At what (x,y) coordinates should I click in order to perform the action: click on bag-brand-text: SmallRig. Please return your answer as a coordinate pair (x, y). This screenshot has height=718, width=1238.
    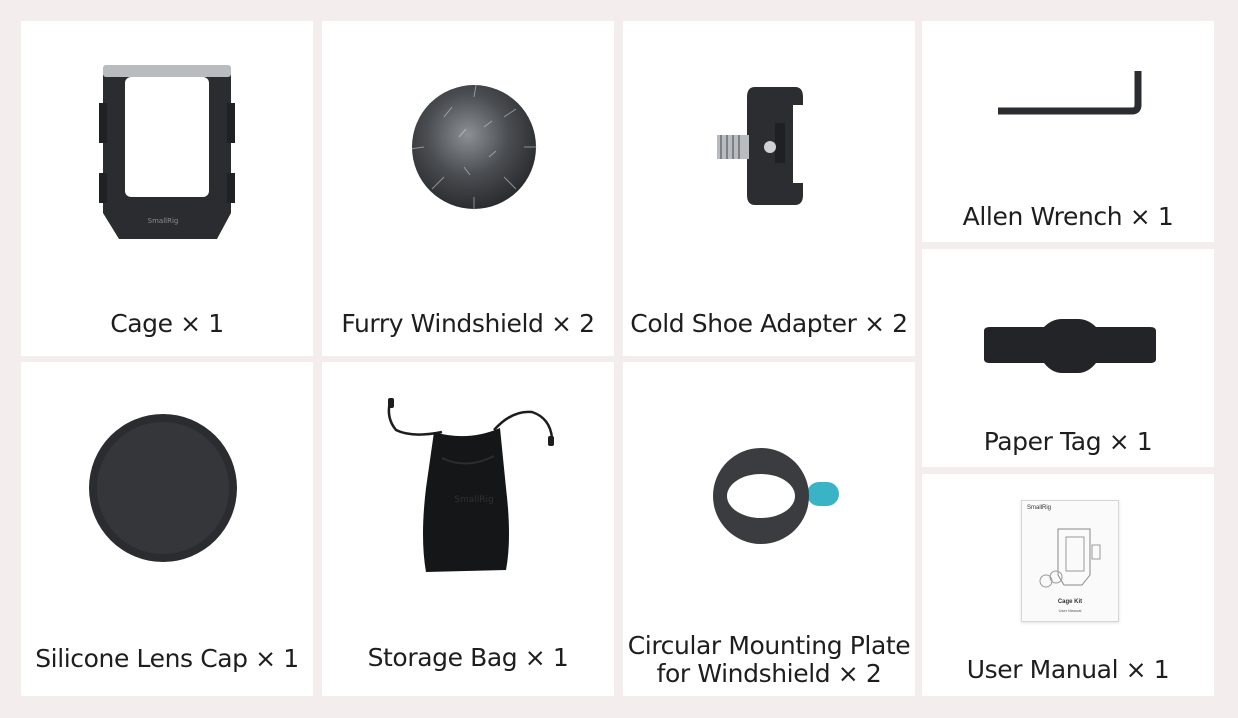
    Looking at the image, I should click on (473, 500).